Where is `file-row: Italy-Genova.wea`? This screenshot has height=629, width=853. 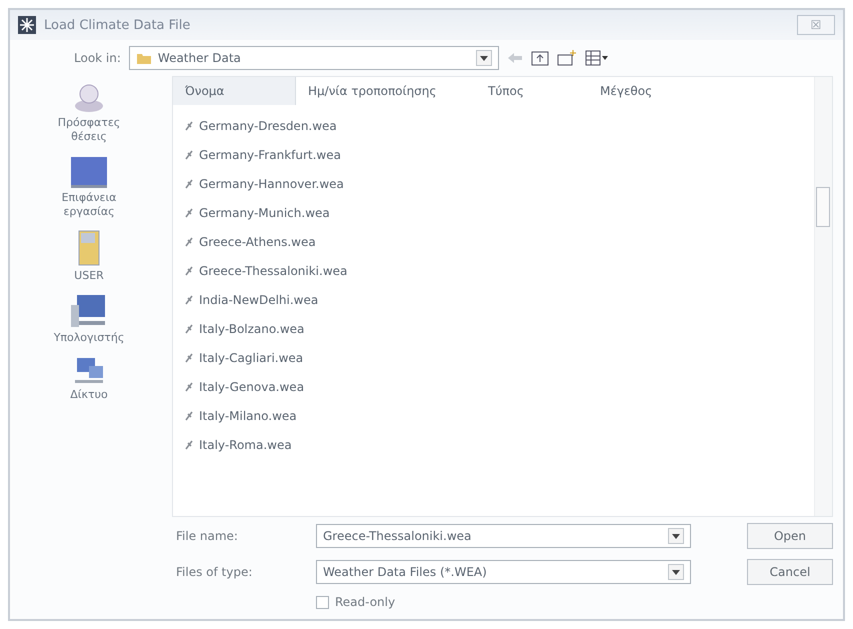
file-row: Italy-Genova.wea is located at coordinates (508, 386).